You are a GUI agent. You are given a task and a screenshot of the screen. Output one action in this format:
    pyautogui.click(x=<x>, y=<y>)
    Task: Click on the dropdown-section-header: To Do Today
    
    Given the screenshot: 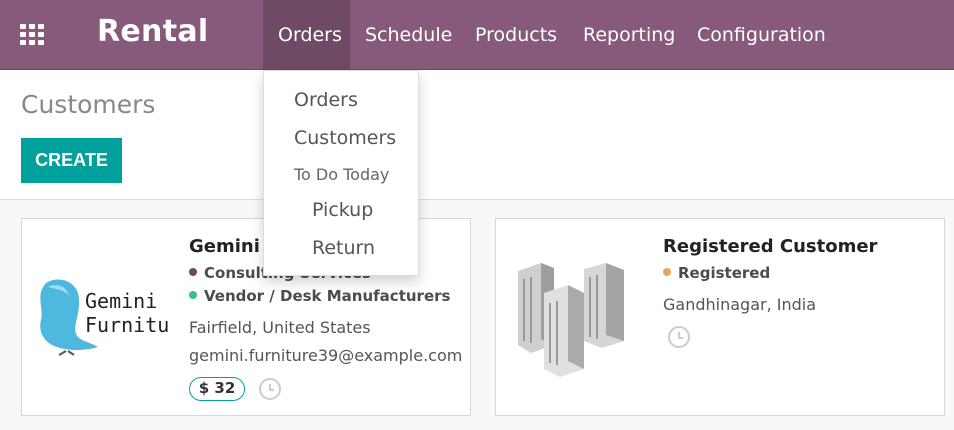 What is the action you would take?
    pyautogui.click(x=342, y=174)
    